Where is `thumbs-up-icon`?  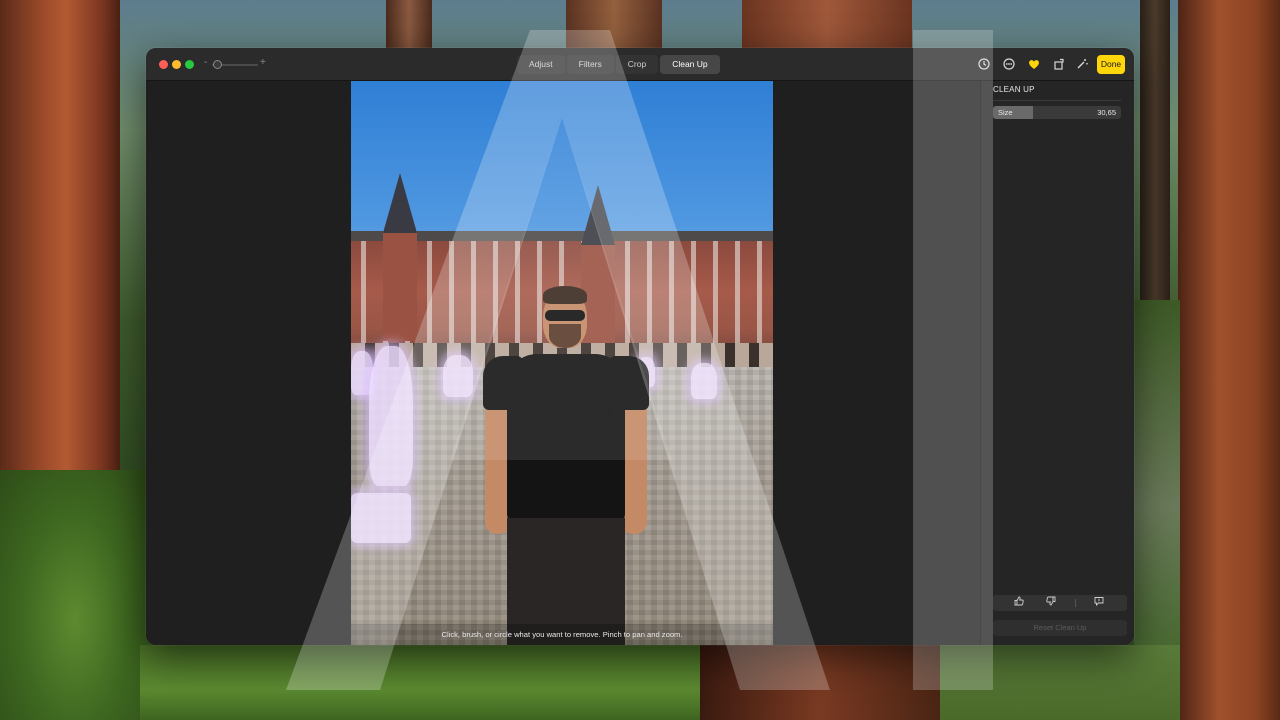
thumbs-up-icon is located at coordinates (1019, 603).